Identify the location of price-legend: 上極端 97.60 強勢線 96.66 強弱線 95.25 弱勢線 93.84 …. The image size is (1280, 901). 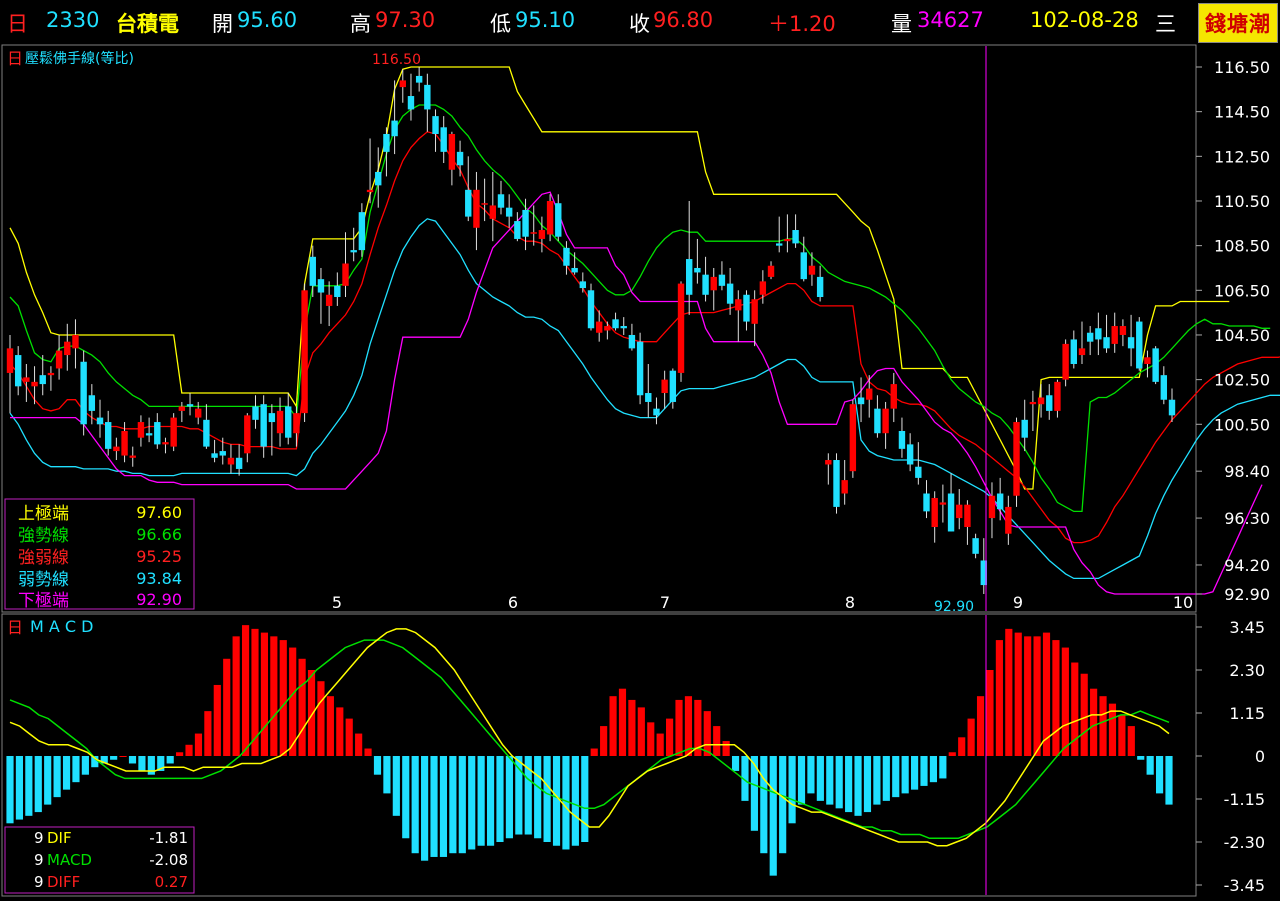
(99, 554).